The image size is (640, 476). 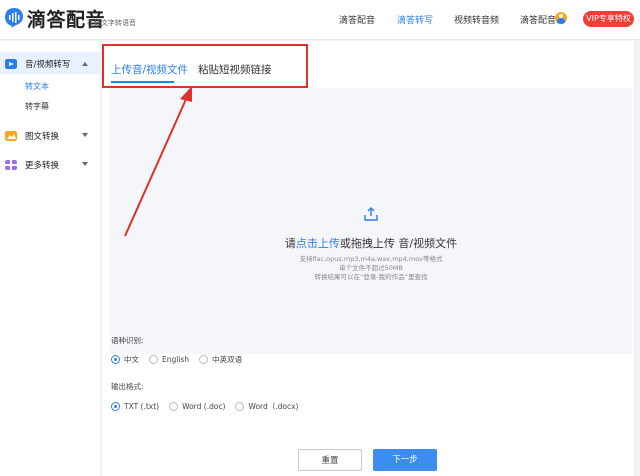 I want to click on radio-format-docx: Word（.docx), so click(x=266, y=406).